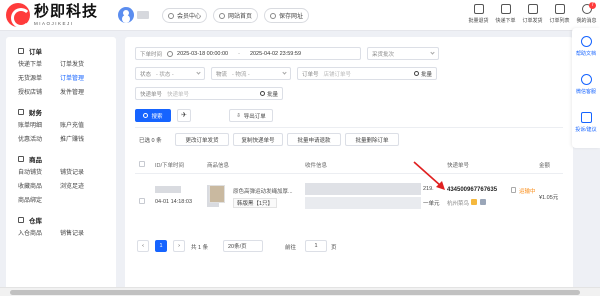 This screenshot has height=296, width=600. What do you see at coordinates (39, 234) in the screenshot?
I see `sidebar-item-inbound: 入仓商品` at bounding box center [39, 234].